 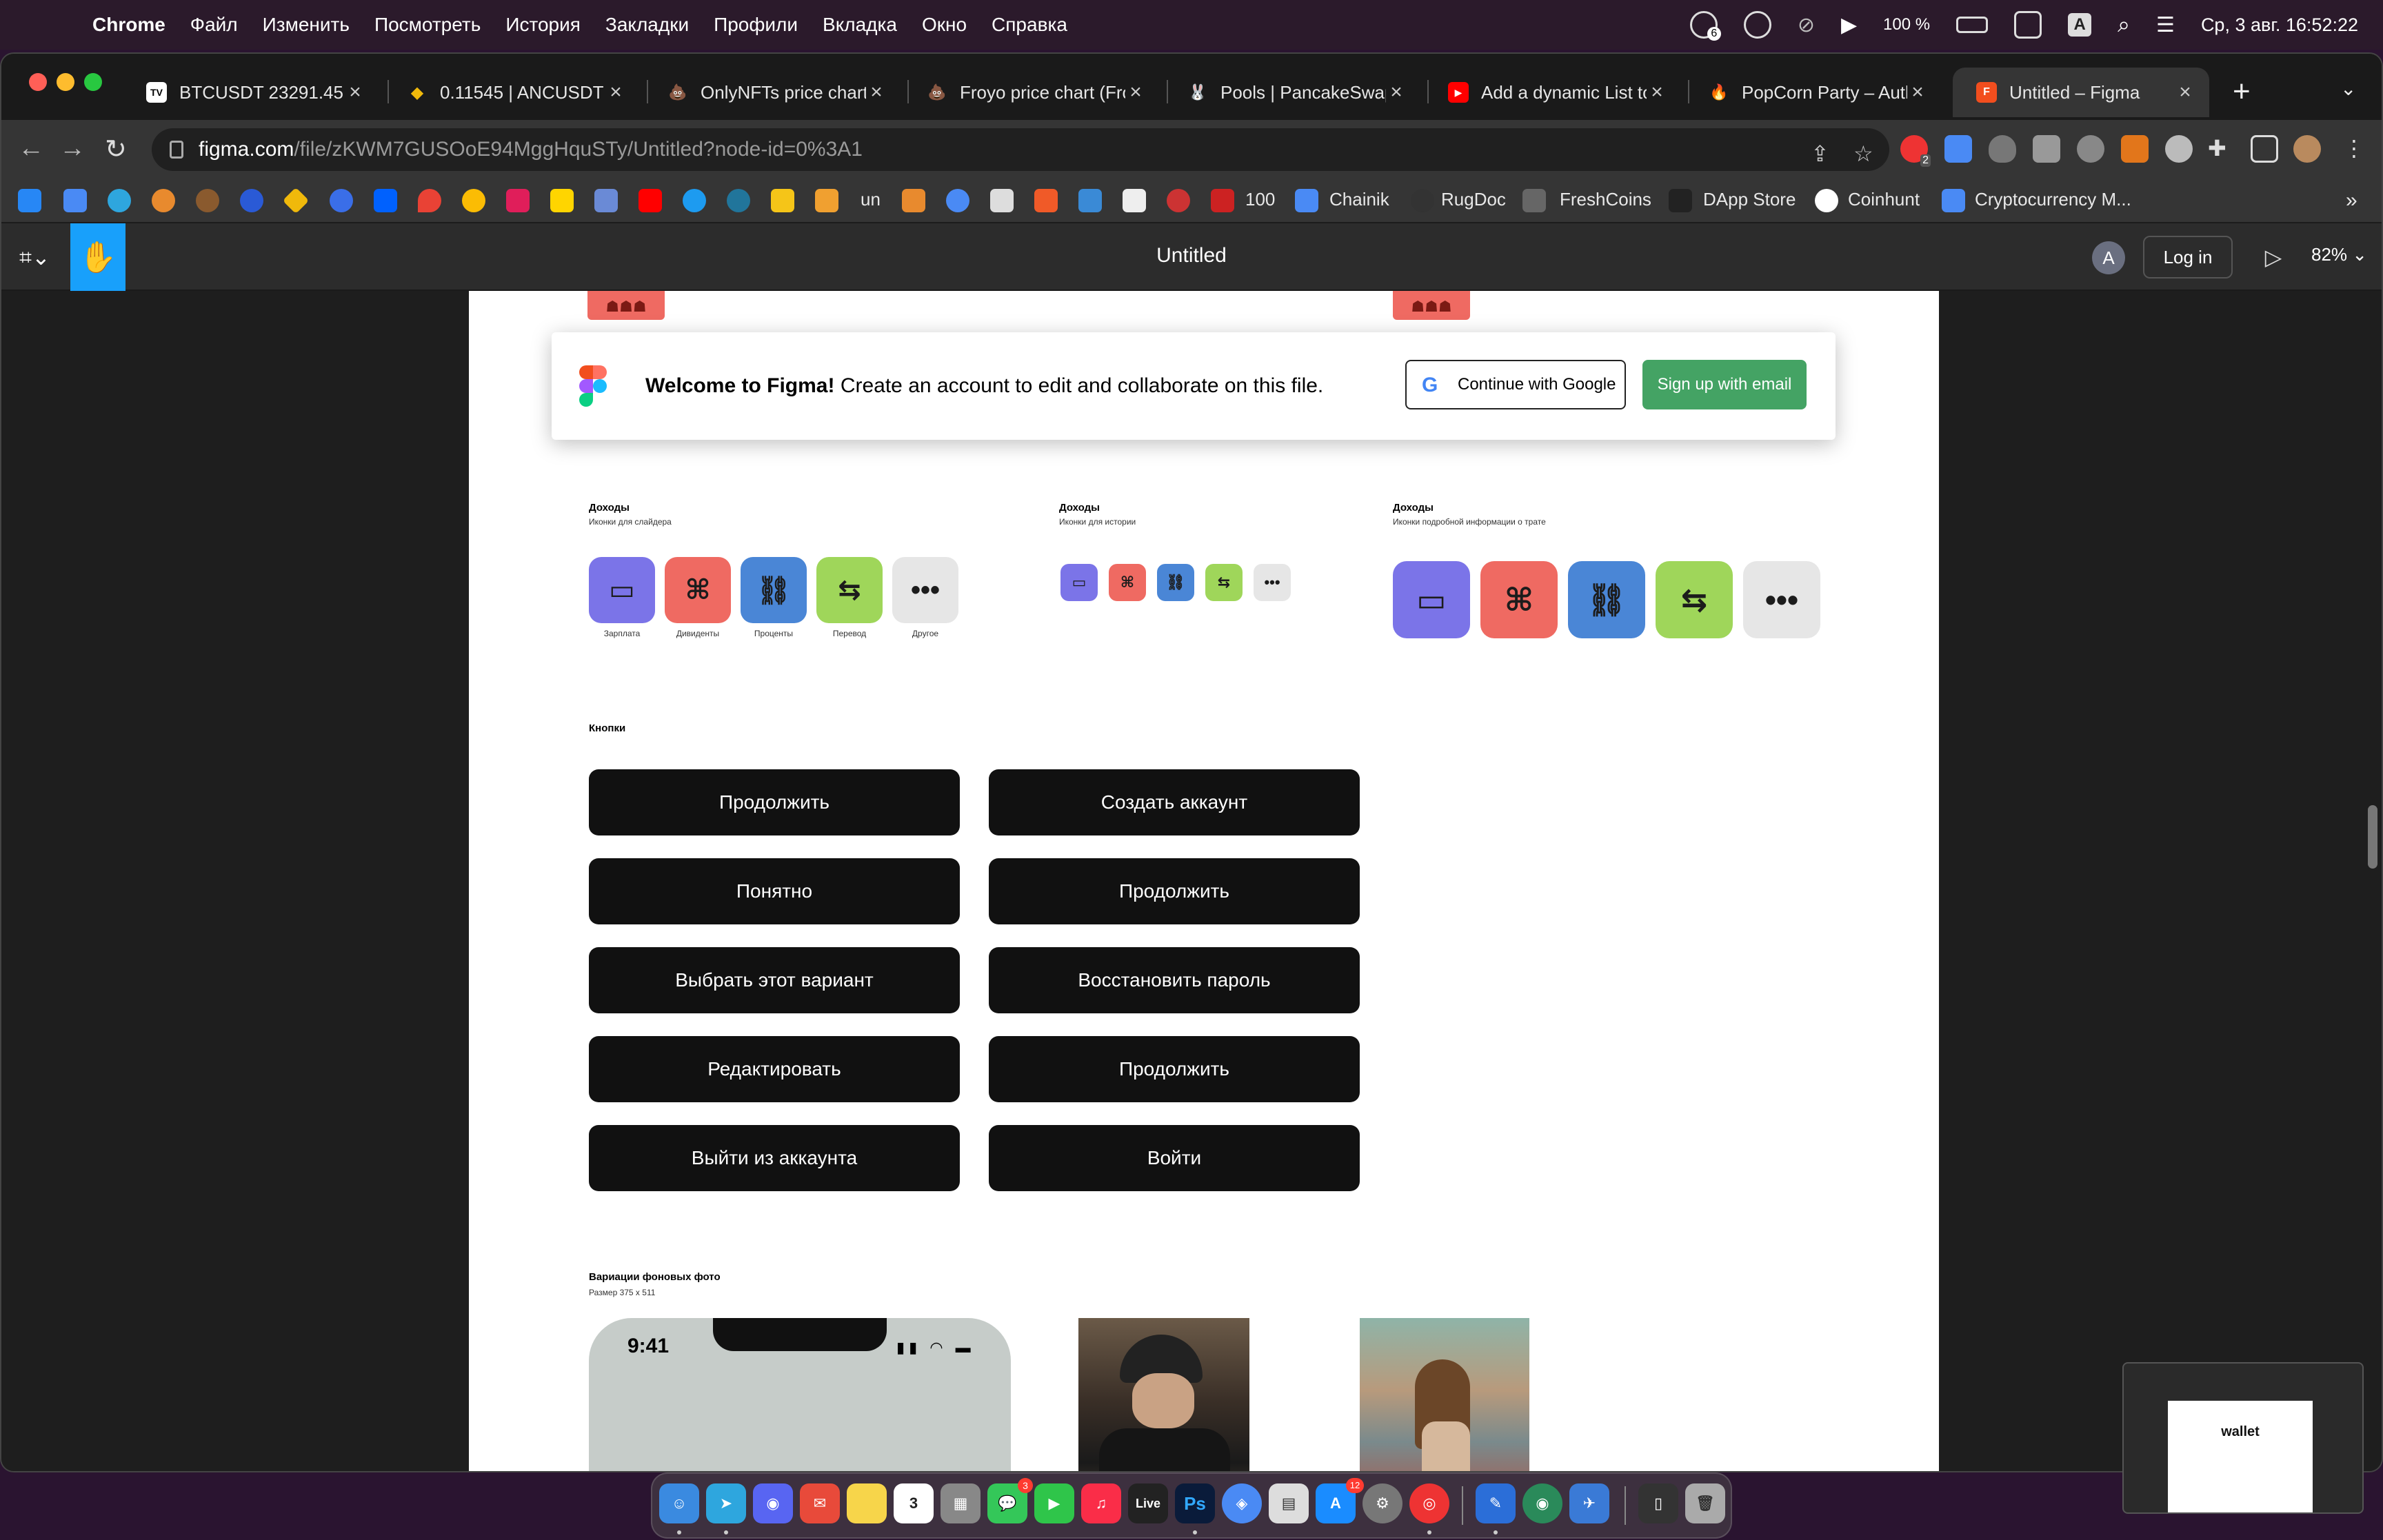 I want to click on bookmark-coinhunt: Coinhunt, so click(x=1884, y=200).